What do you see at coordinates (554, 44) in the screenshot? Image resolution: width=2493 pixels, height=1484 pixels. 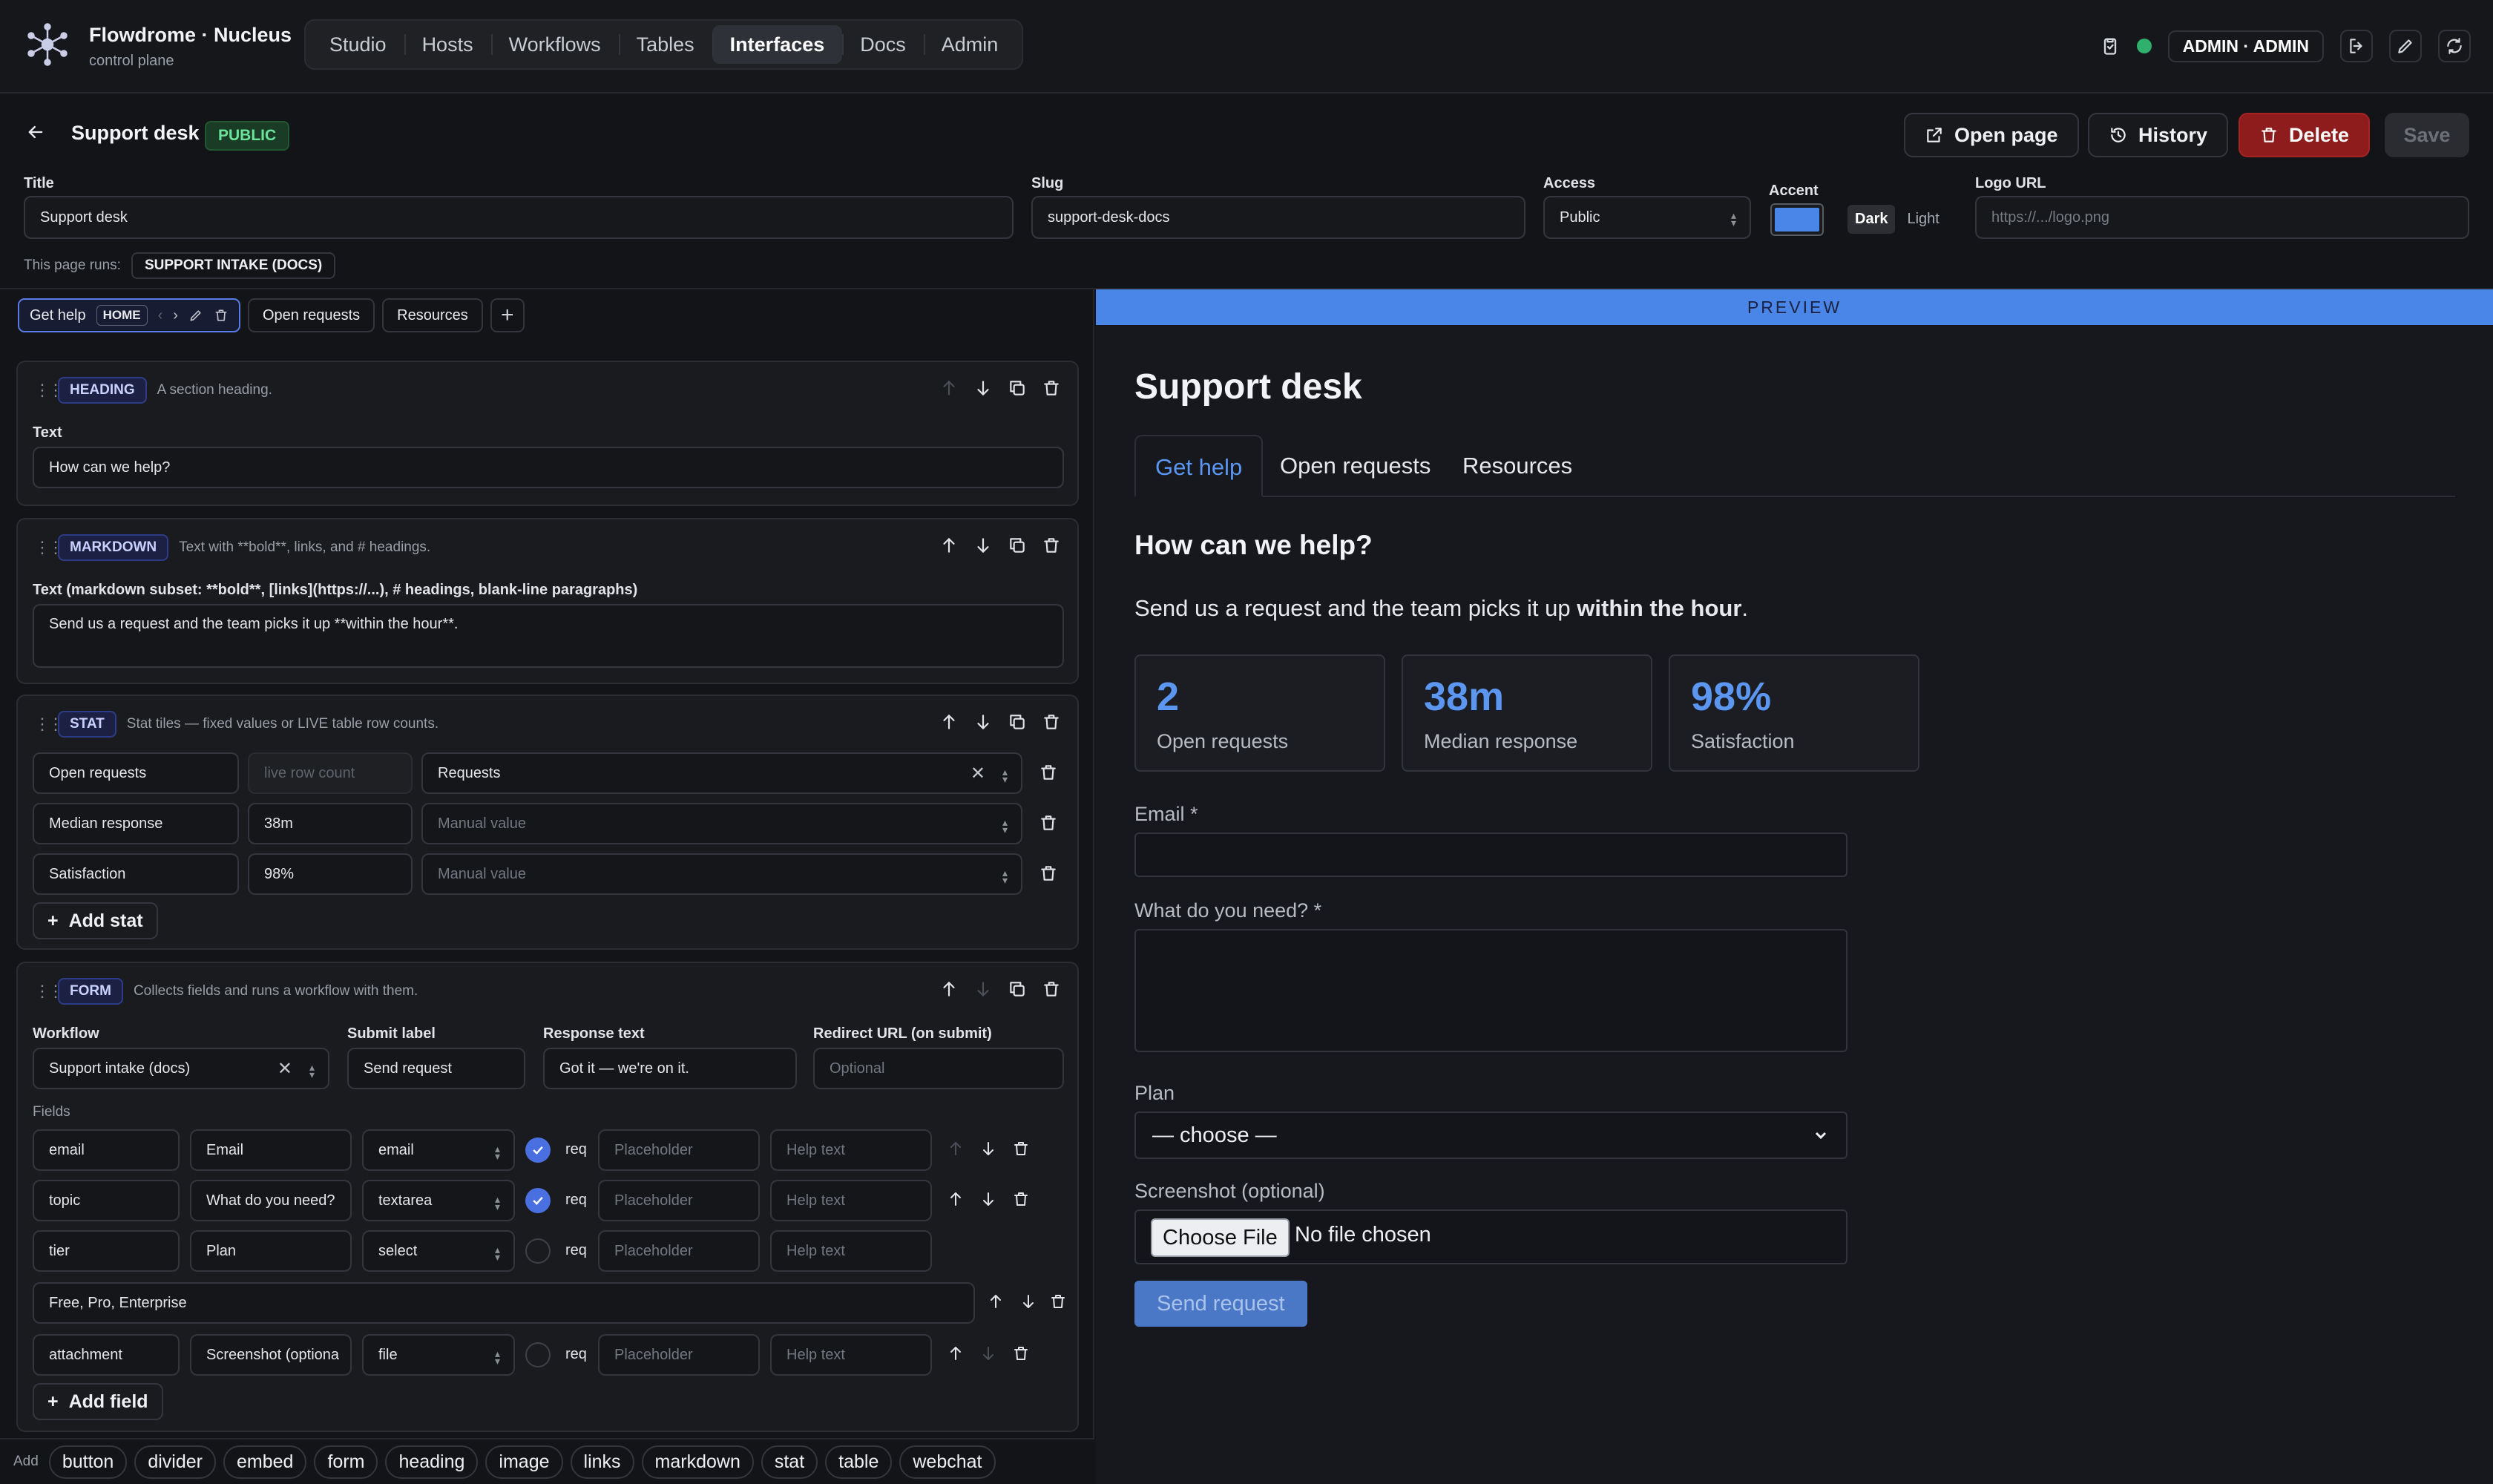 I see `nav-workflows: Workflows` at bounding box center [554, 44].